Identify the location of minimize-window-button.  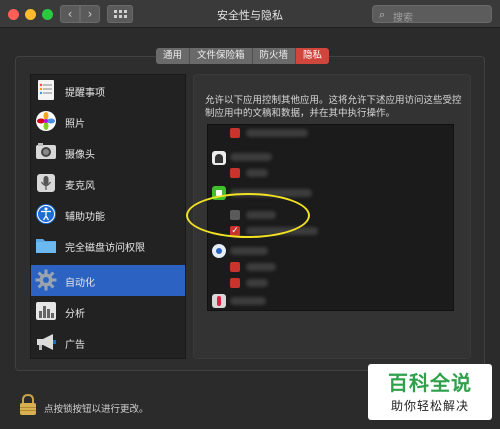
(30, 14).